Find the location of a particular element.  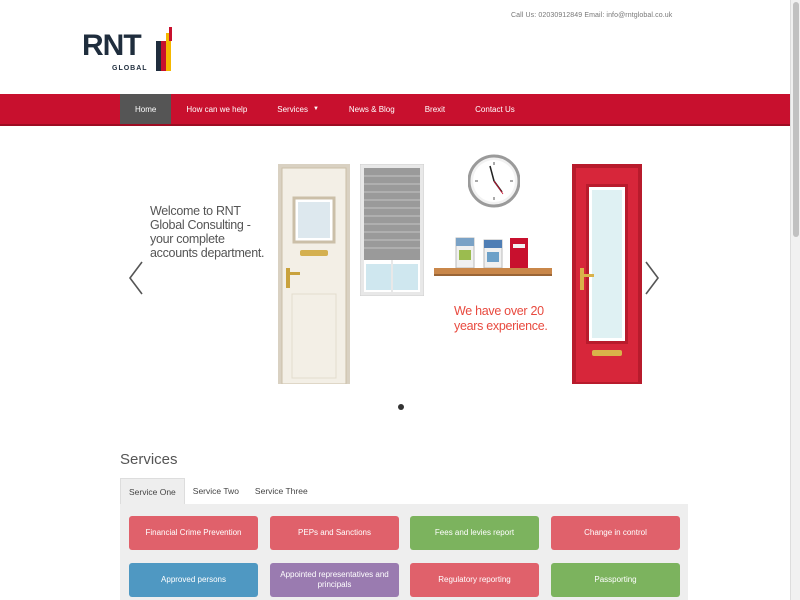

nav-label: News & Blog is located at coordinates (371, 109).